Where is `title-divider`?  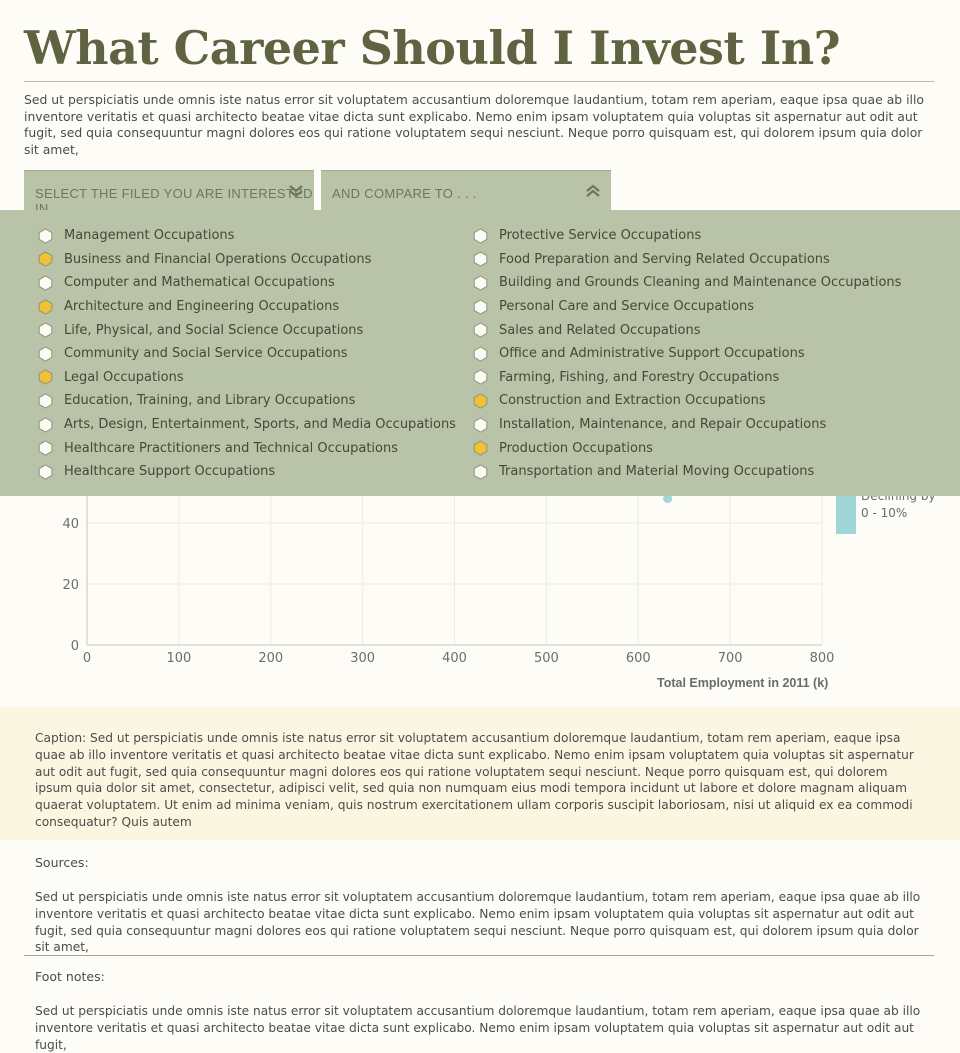 title-divider is located at coordinates (479, 81).